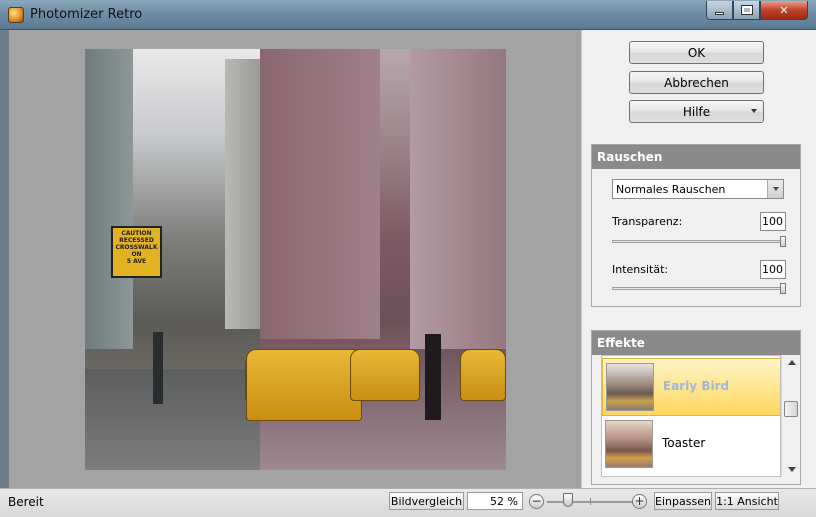 Image resolution: width=816 pixels, height=517 pixels. I want to click on list-item-early-bird: Early Bird, so click(691, 387).